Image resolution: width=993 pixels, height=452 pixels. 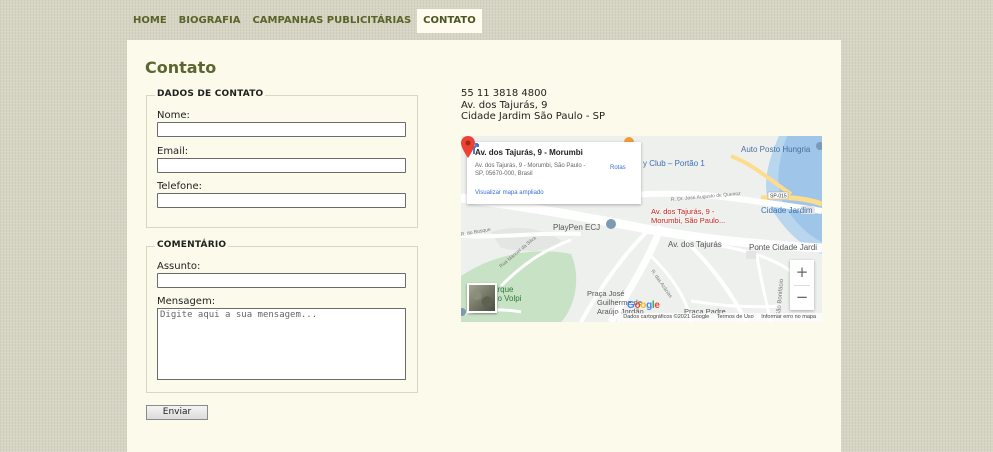 What do you see at coordinates (281, 344) in the screenshot?
I see `message-textarea` at bounding box center [281, 344].